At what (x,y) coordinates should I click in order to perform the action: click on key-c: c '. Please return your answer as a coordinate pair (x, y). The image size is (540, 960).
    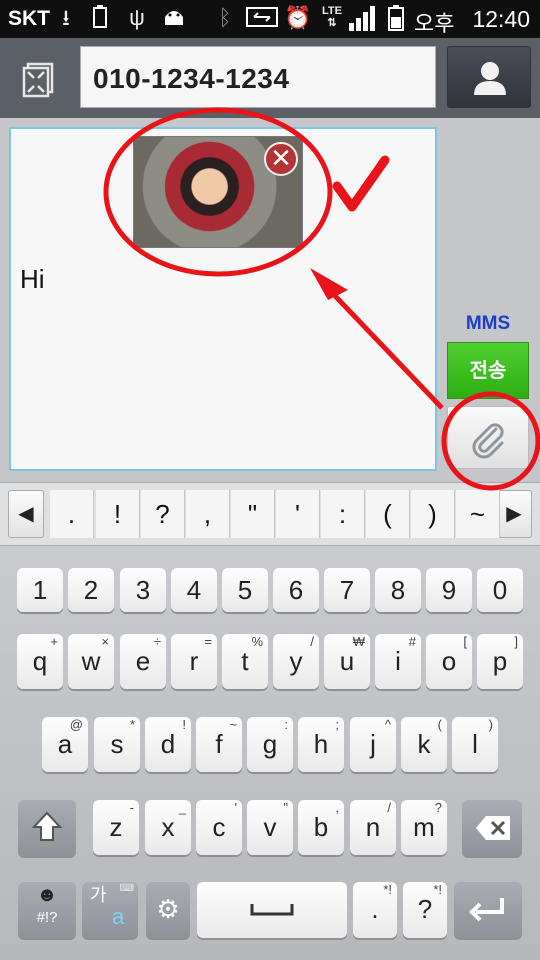
    Looking at the image, I should click on (219, 827).